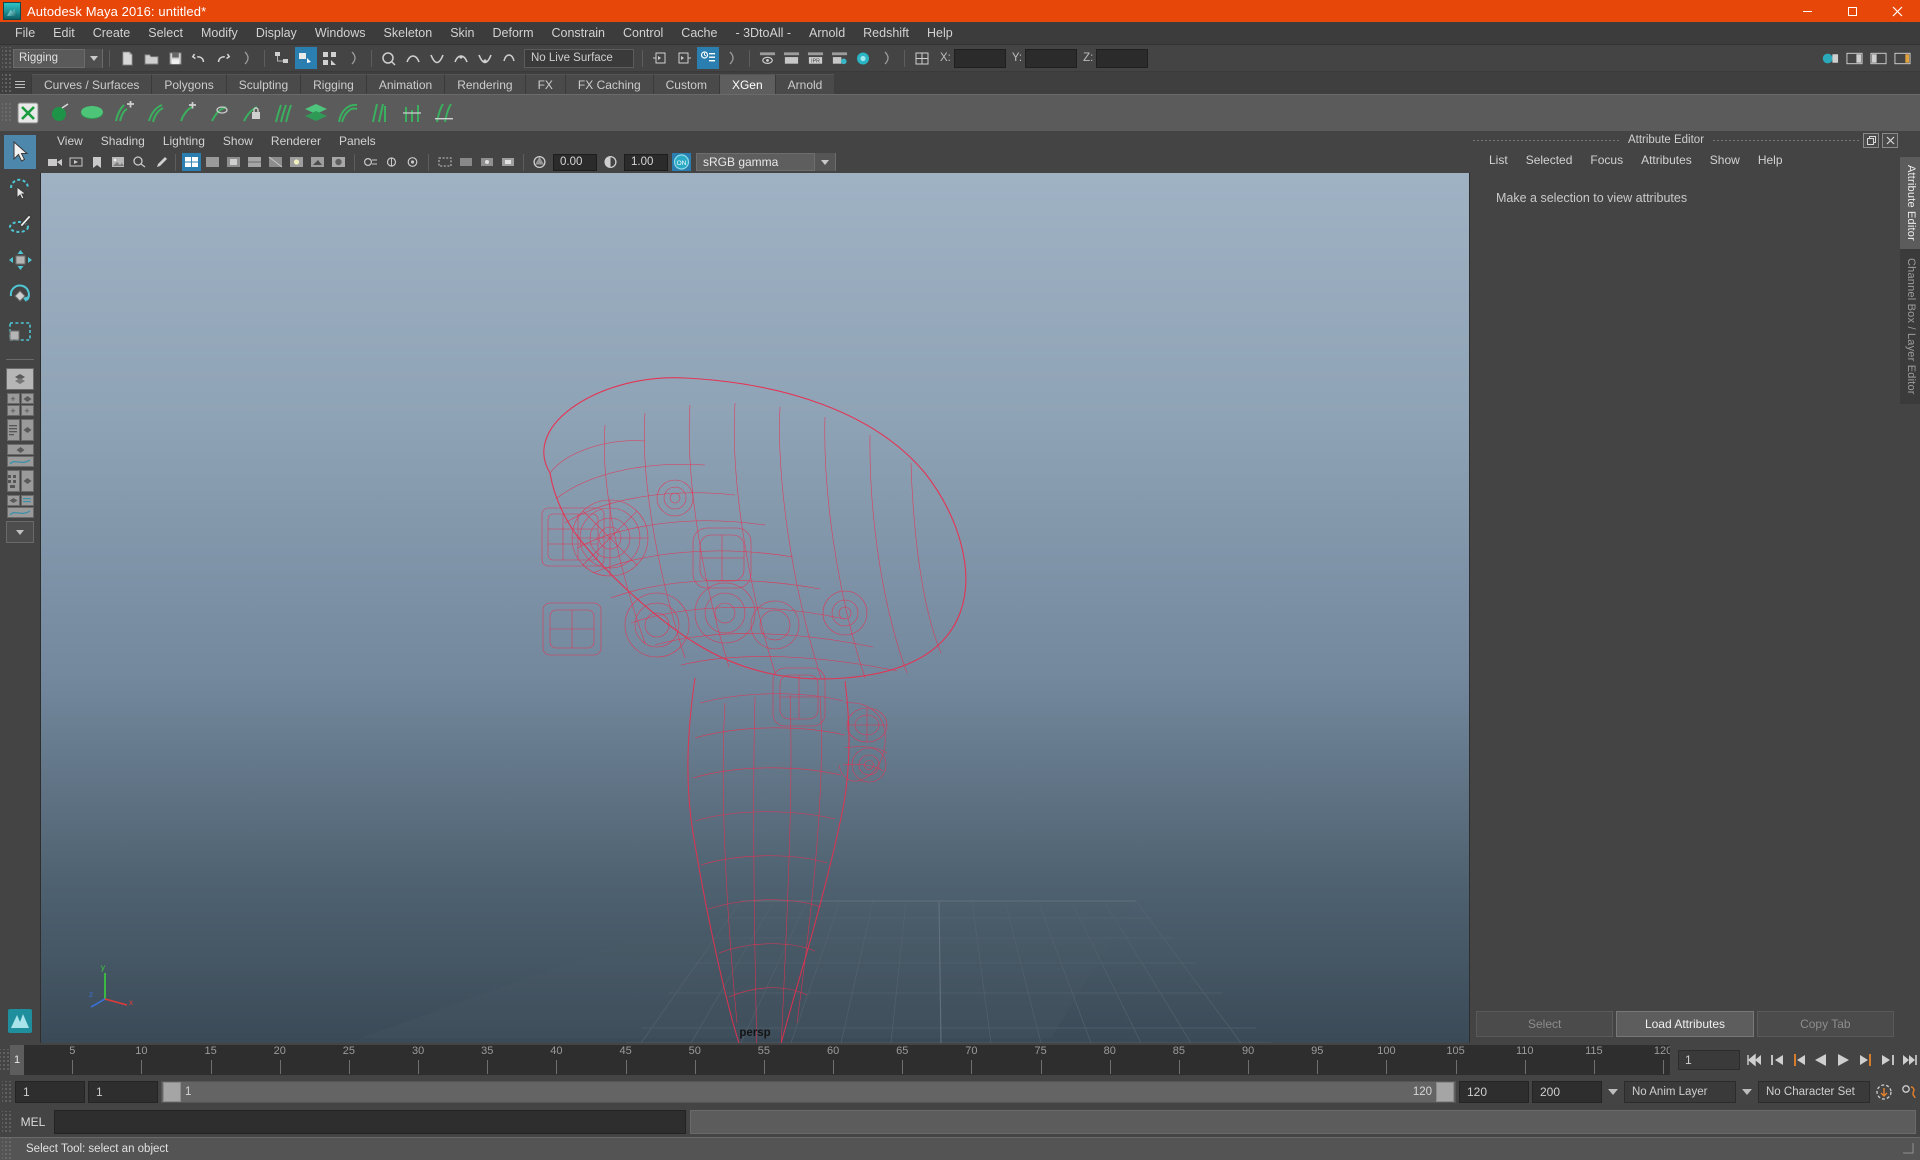  What do you see at coordinates (275, 162) in the screenshot?
I see `textured-icon` at bounding box center [275, 162].